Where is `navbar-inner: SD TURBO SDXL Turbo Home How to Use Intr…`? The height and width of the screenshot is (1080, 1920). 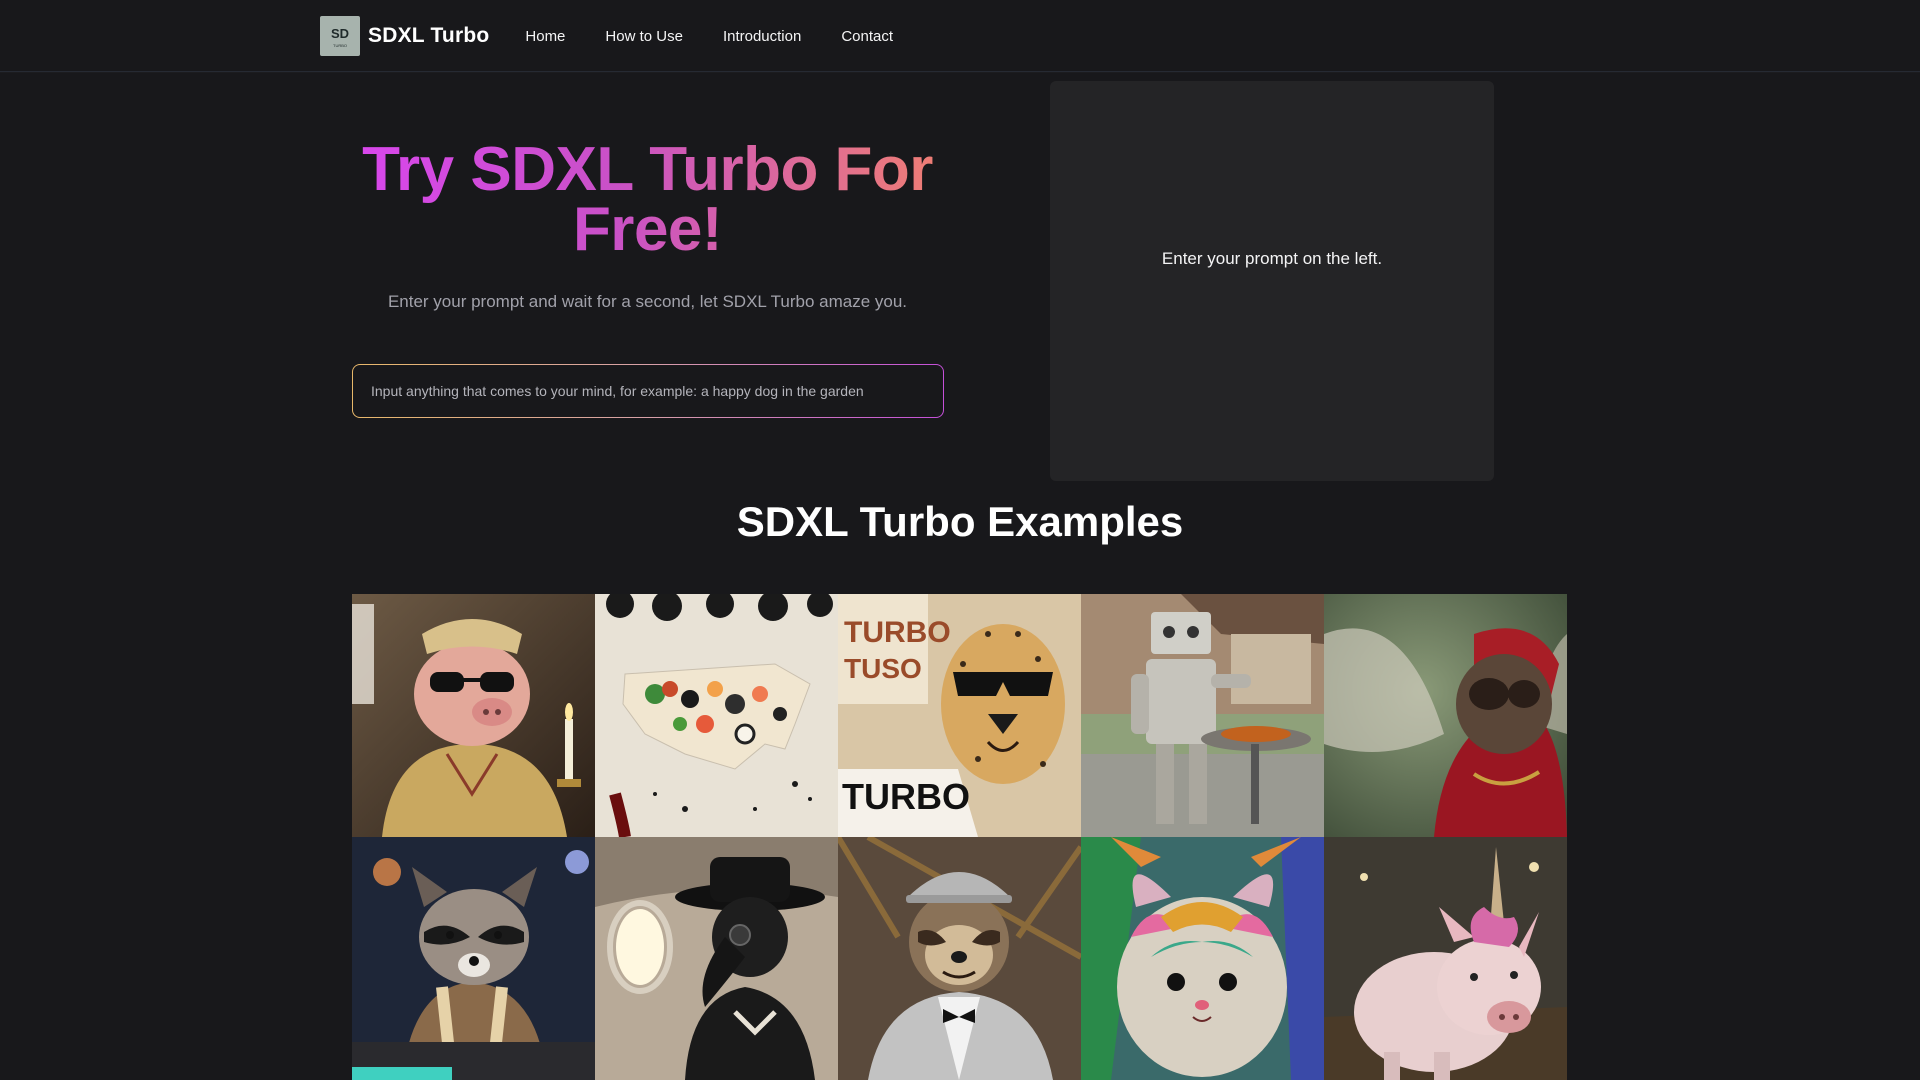
navbar-inner: SD TURBO SDXL Turbo Home How to Use Intr… is located at coordinates (626, 36).